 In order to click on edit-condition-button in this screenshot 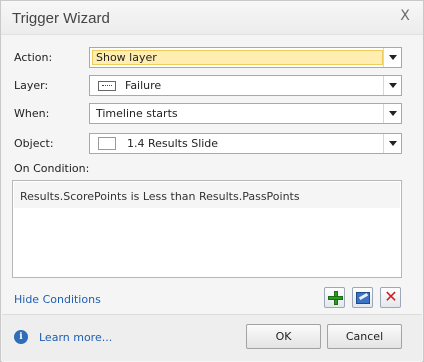, I will do `click(362, 297)`.